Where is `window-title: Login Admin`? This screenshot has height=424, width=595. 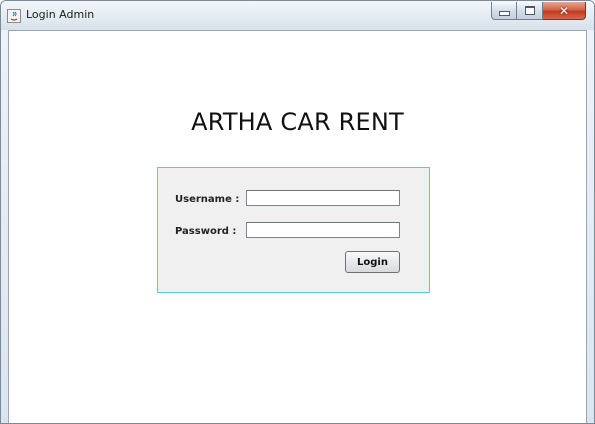 window-title: Login Admin is located at coordinates (60, 14).